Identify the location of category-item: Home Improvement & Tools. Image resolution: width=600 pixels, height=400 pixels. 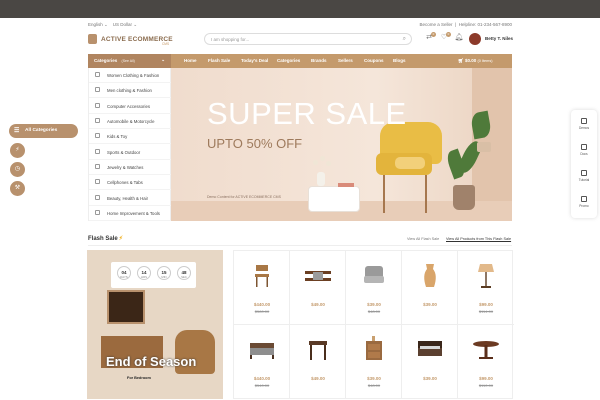
(130, 213).